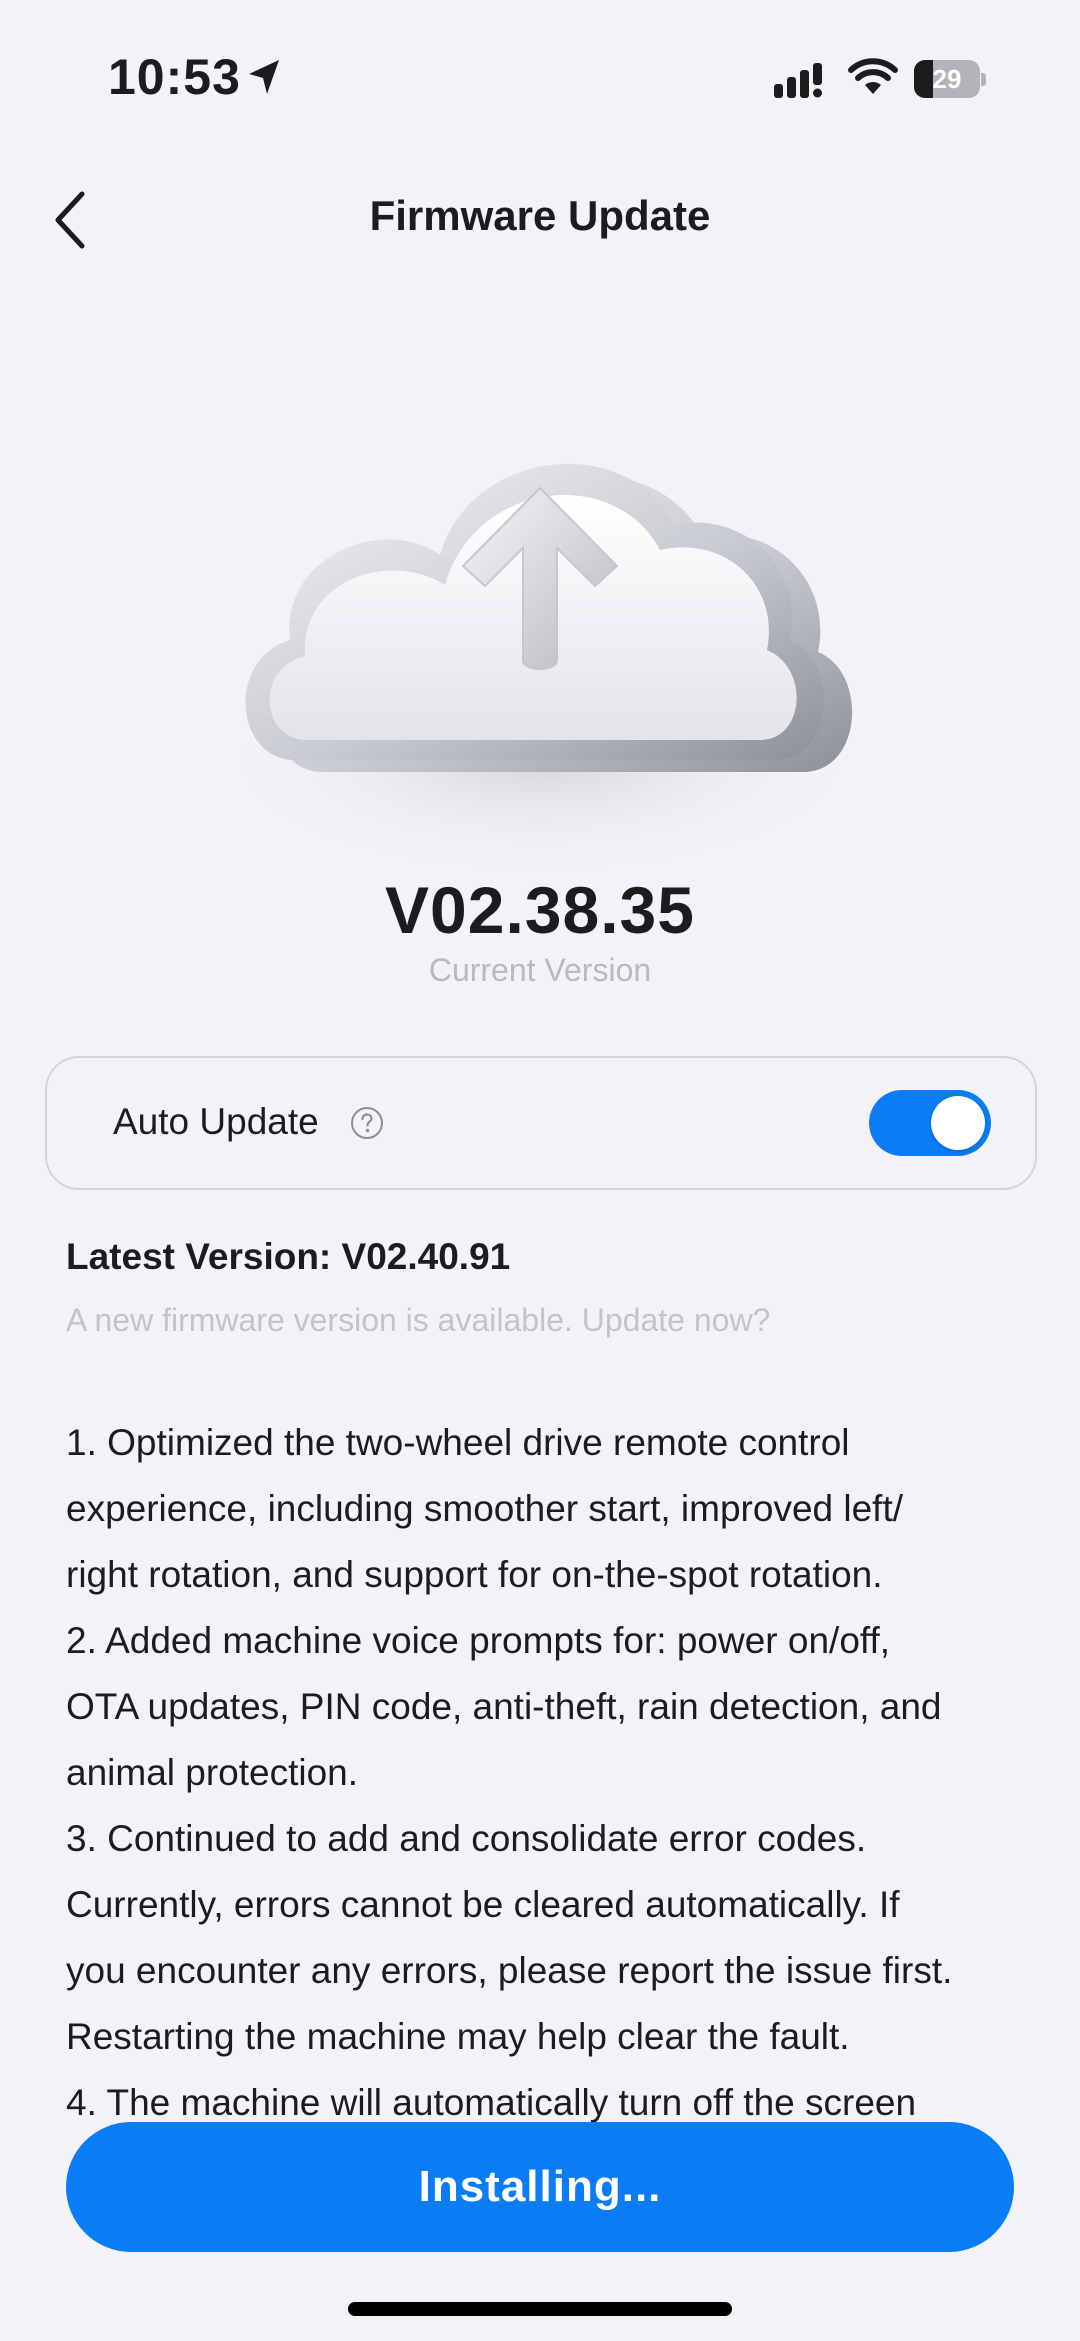 This screenshot has height=2341, width=1080. Describe the element at coordinates (216, 1121) in the screenshot. I see `auto-update-label: Auto Update` at that location.